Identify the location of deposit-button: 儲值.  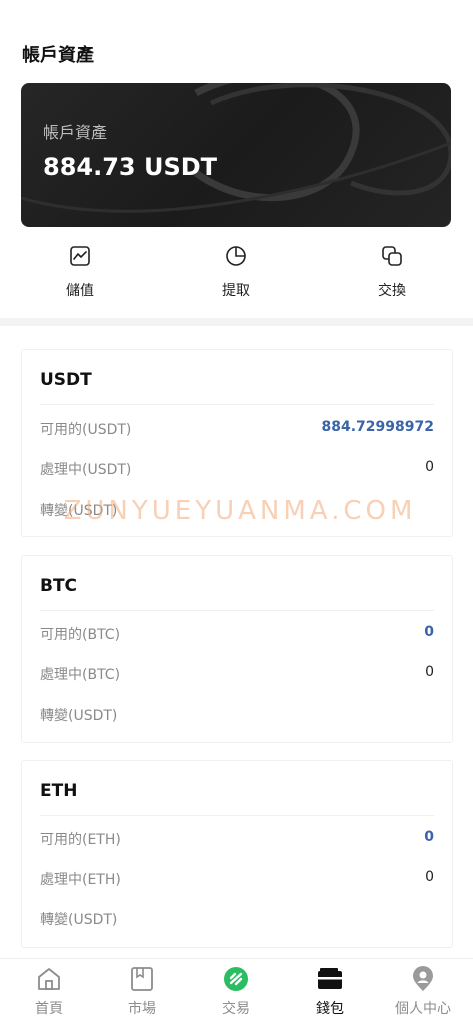
(80, 272).